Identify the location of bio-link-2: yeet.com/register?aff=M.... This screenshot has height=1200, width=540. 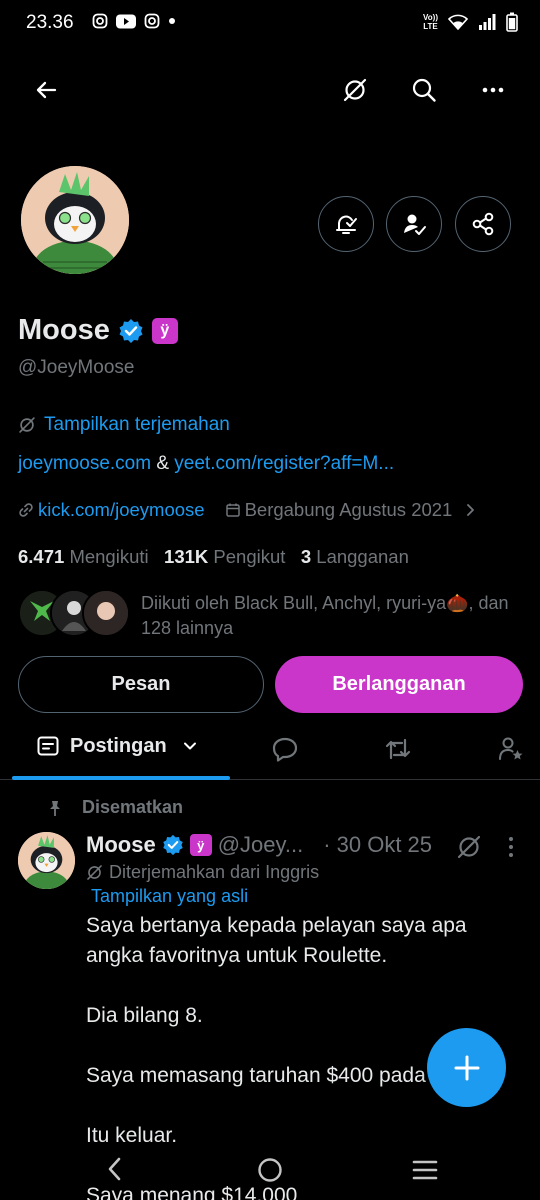
(284, 463).